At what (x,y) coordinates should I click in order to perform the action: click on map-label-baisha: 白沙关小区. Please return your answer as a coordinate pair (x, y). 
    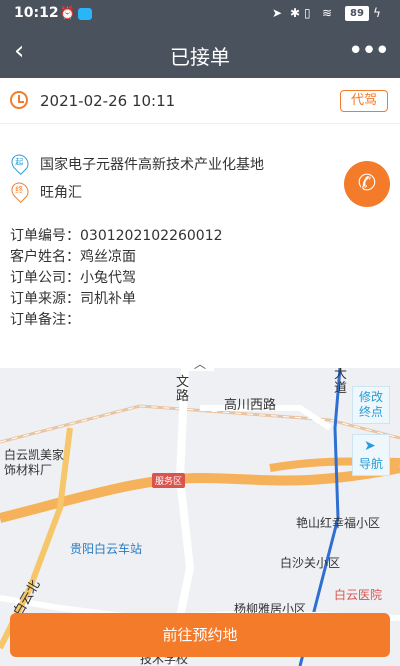
    Looking at the image, I should click on (310, 563).